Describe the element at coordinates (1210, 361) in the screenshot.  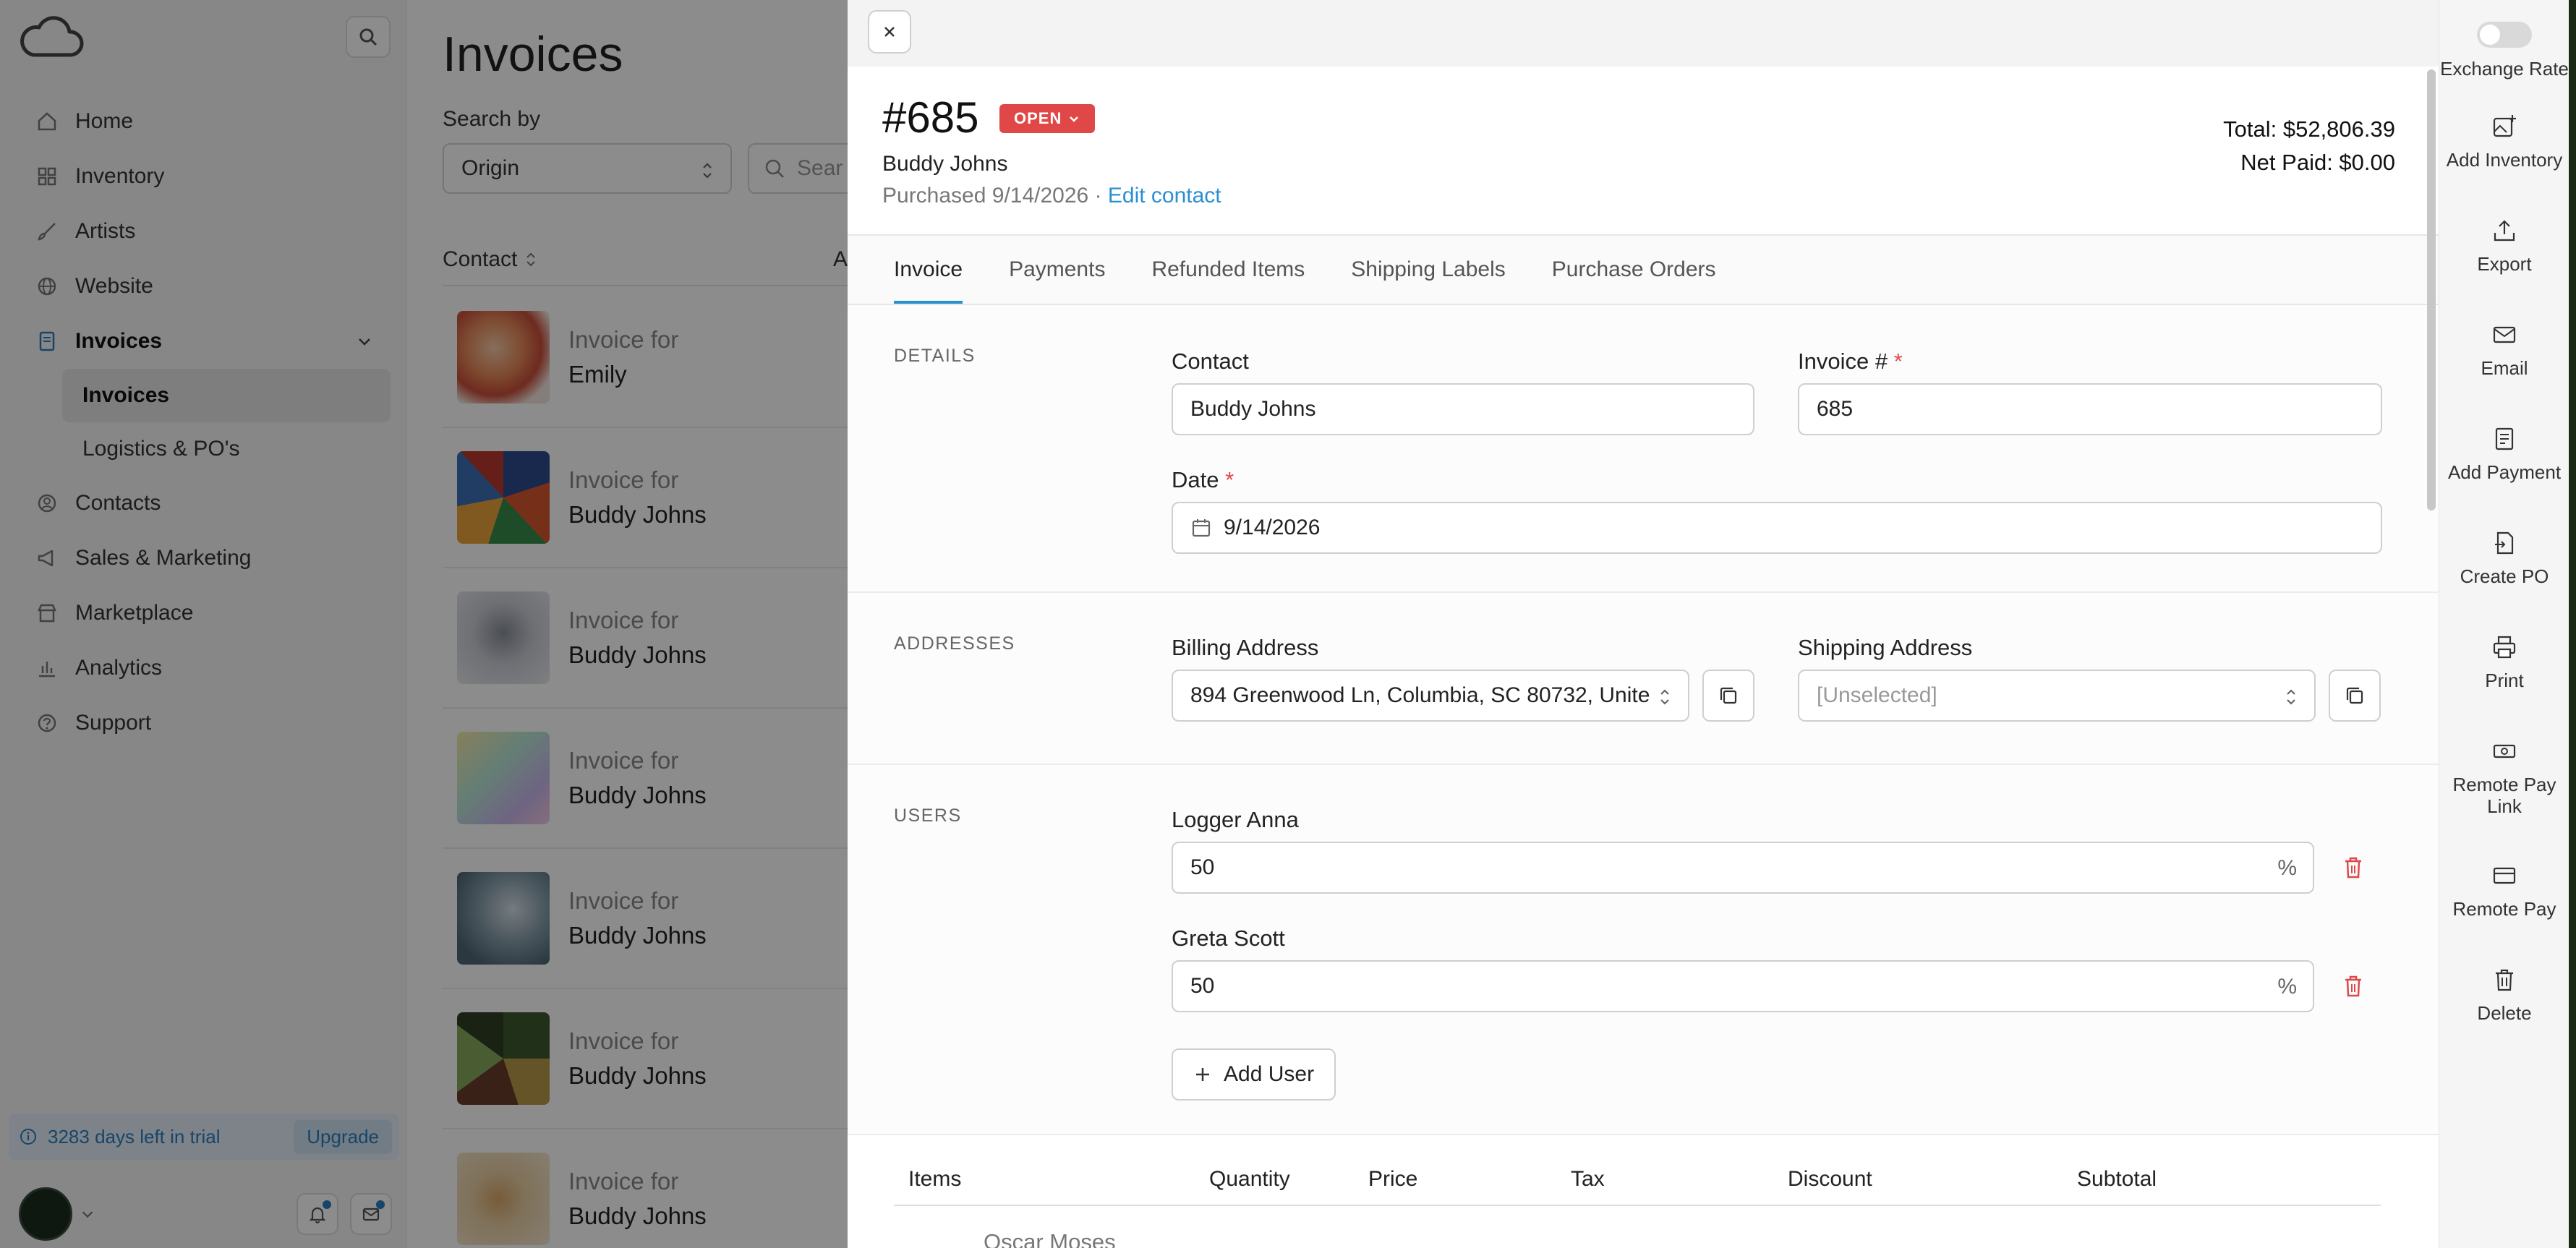
I see `contact-label: Contact` at that location.